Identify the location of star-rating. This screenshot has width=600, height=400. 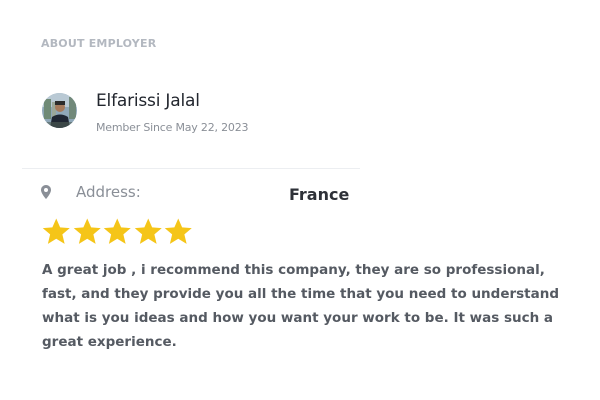
(117, 233).